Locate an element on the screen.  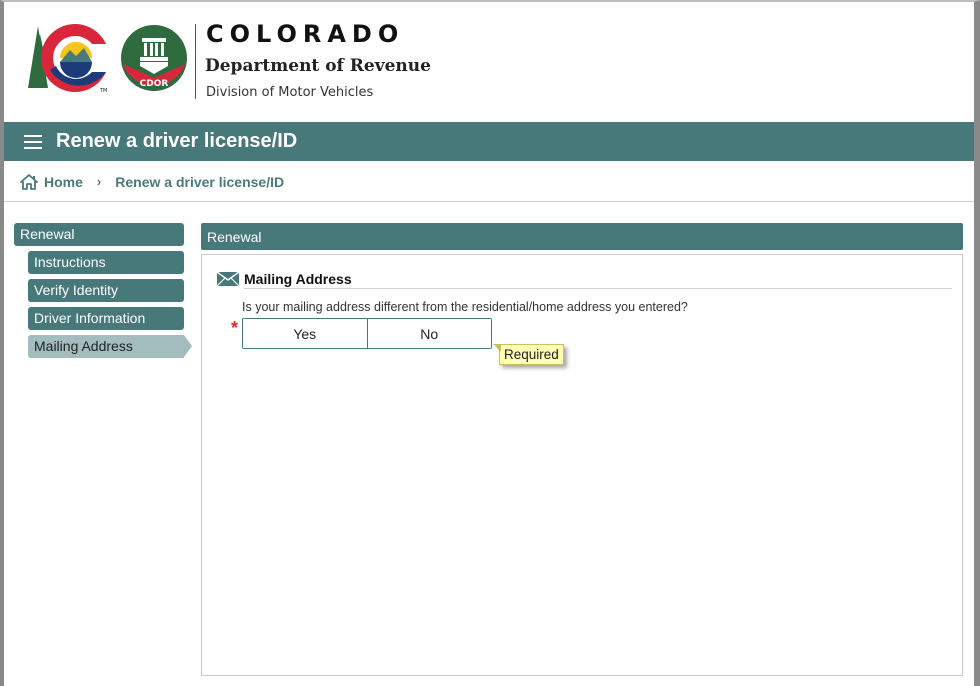
required-marker: * is located at coordinates (235, 328).